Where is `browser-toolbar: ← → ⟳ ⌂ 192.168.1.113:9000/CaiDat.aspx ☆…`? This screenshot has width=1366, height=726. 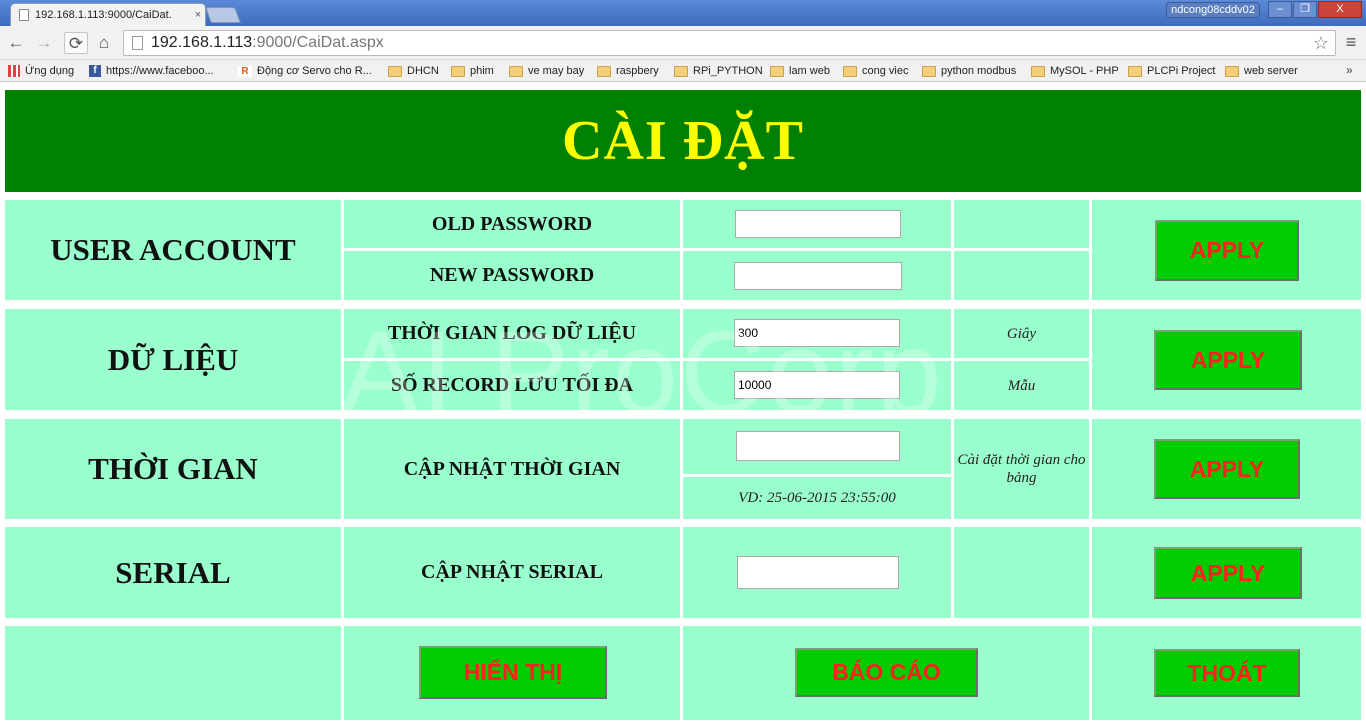 browser-toolbar: ← → ⟳ ⌂ 192.168.1.113:9000/CaiDat.aspx ☆… is located at coordinates (683, 43).